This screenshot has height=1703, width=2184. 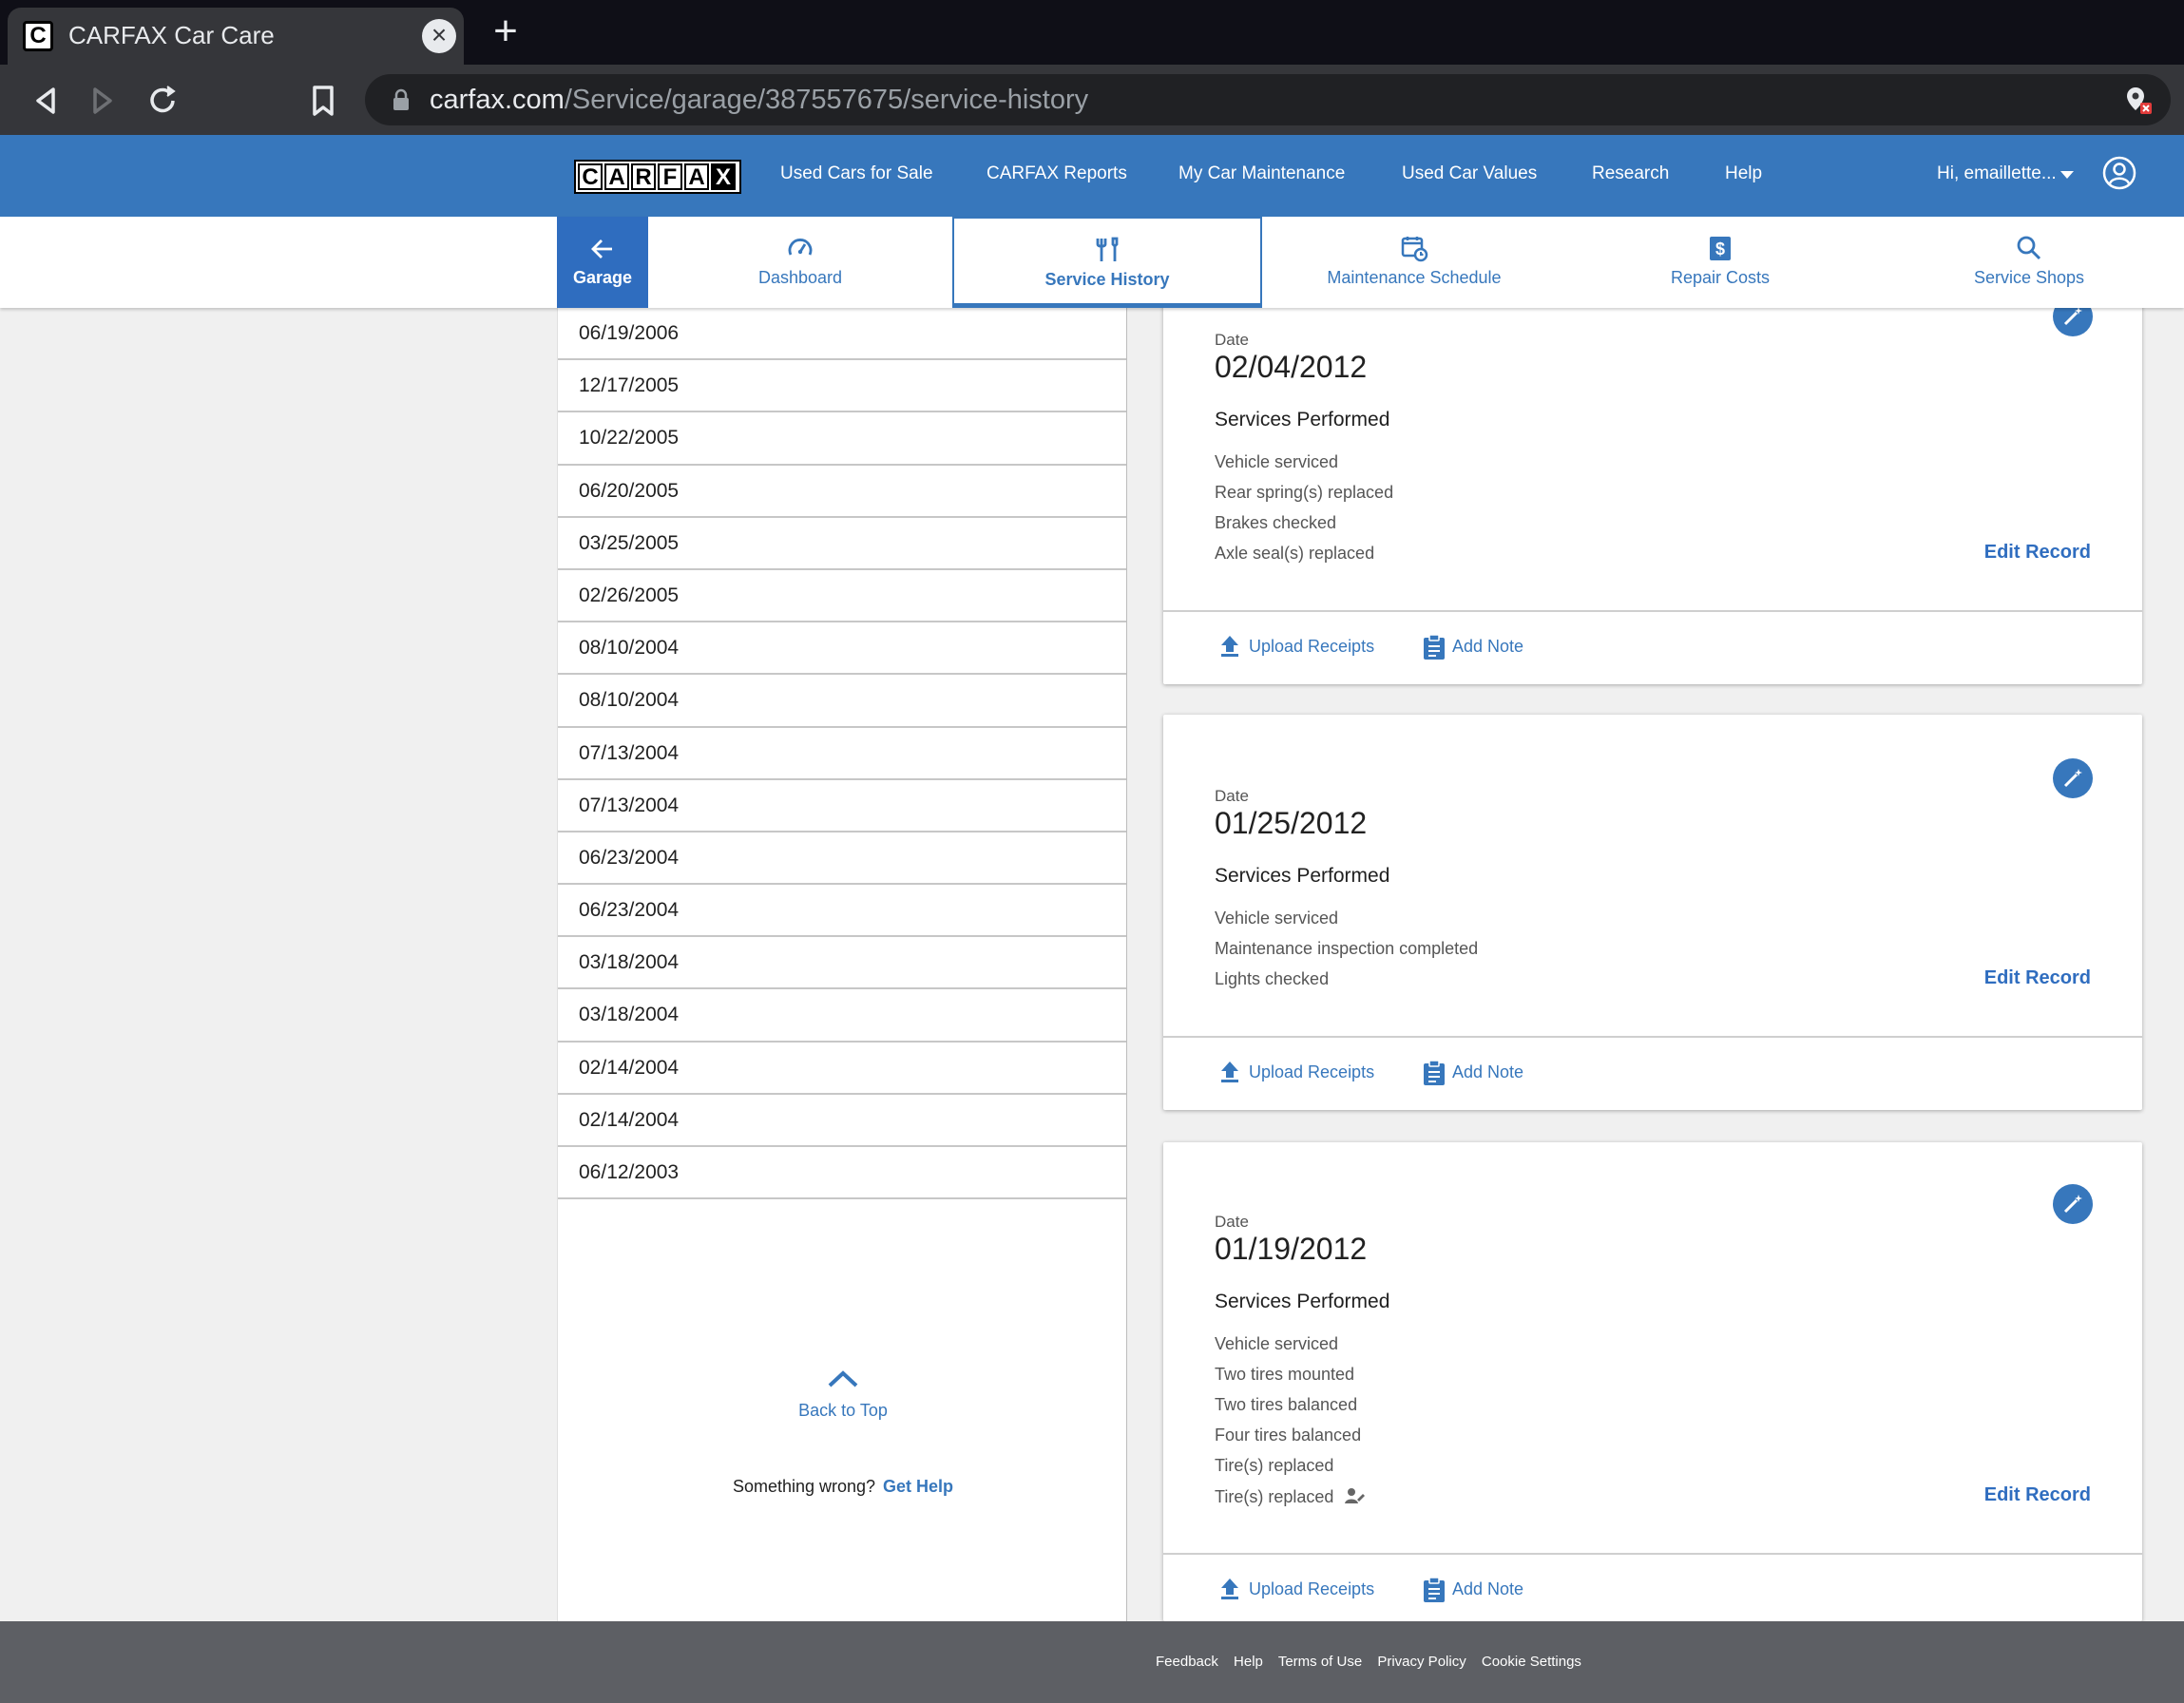 I want to click on tab-service-shops: Service Shops, so click(x=2029, y=262).